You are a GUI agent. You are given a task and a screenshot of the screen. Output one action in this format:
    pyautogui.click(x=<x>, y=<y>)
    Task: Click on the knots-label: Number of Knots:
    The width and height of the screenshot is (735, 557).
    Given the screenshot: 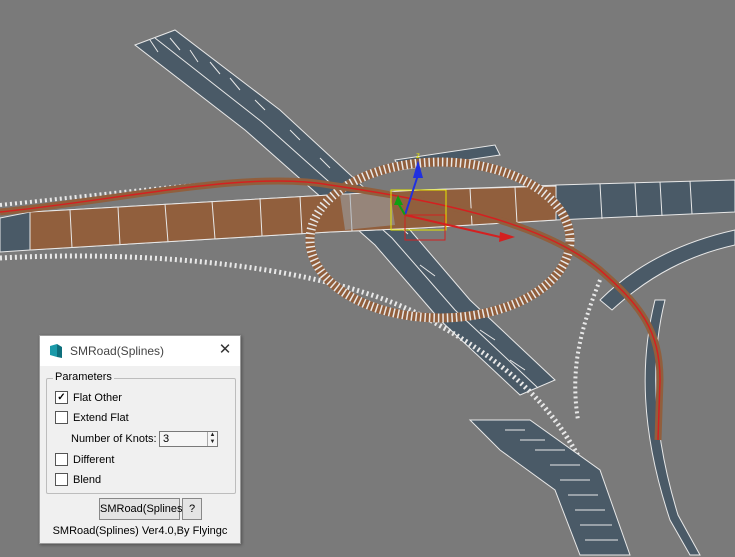 What is the action you would take?
    pyautogui.click(x=114, y=439)
    